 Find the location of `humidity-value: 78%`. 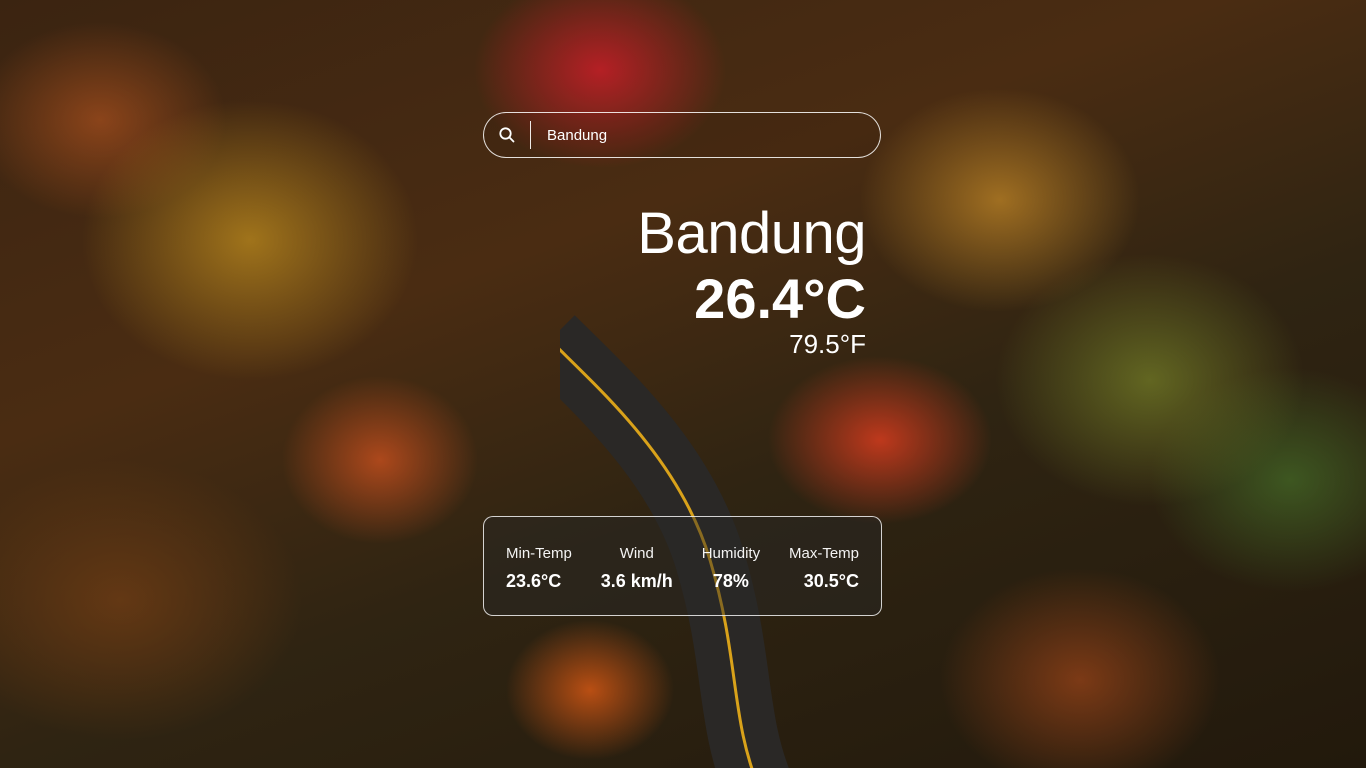

humidity-value: 78% is located at coordinates (730, 581).